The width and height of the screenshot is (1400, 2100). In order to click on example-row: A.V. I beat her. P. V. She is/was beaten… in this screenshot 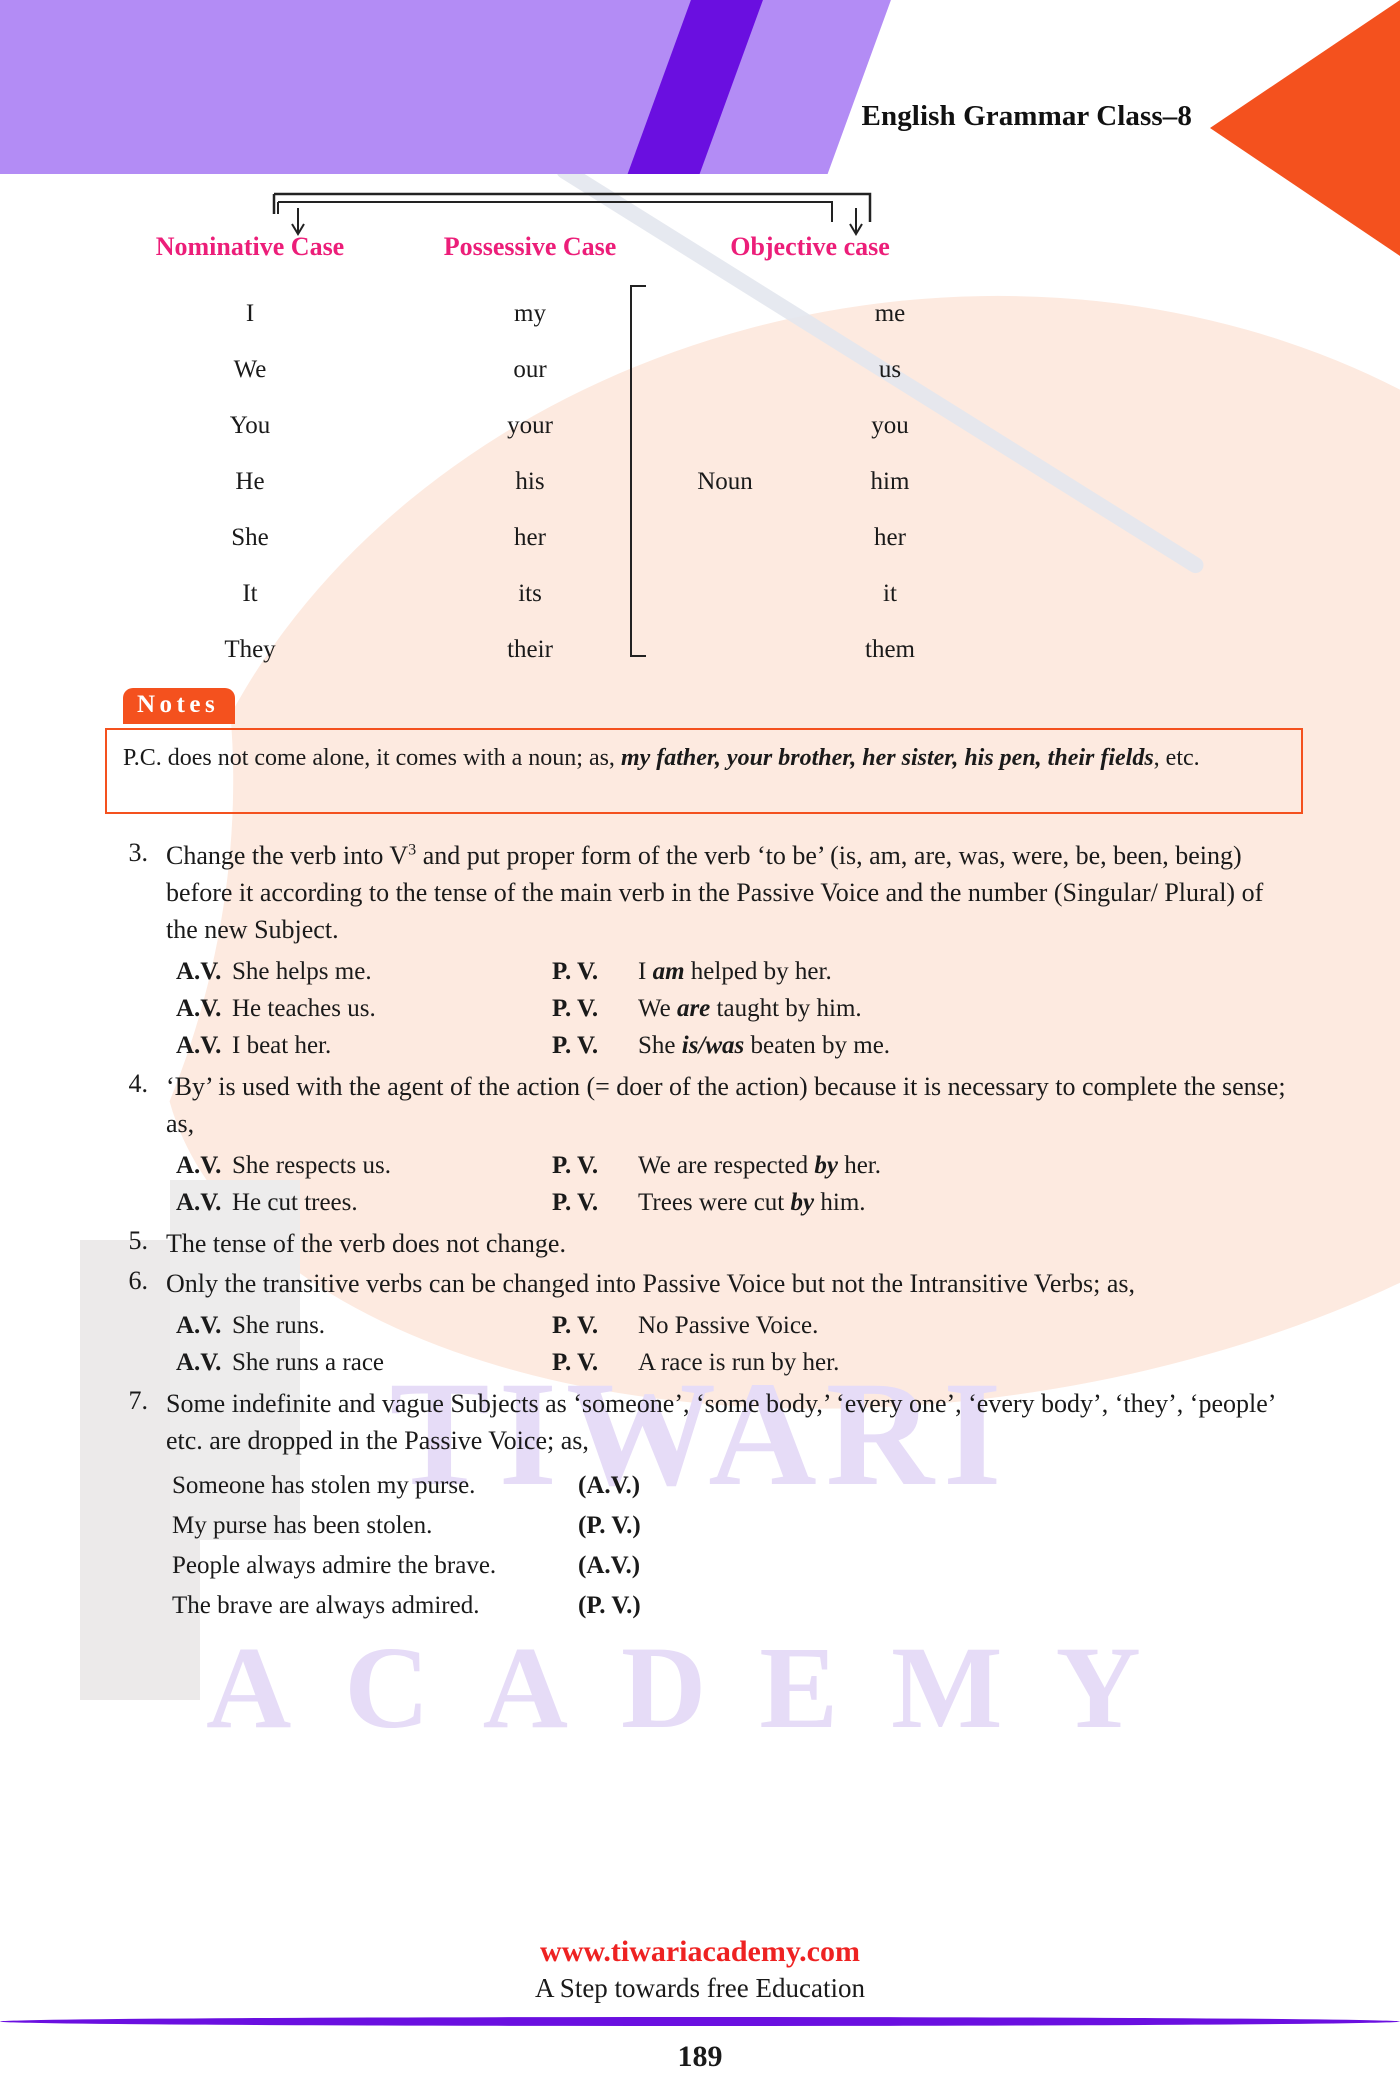, I will do `click(700, 1046)`.